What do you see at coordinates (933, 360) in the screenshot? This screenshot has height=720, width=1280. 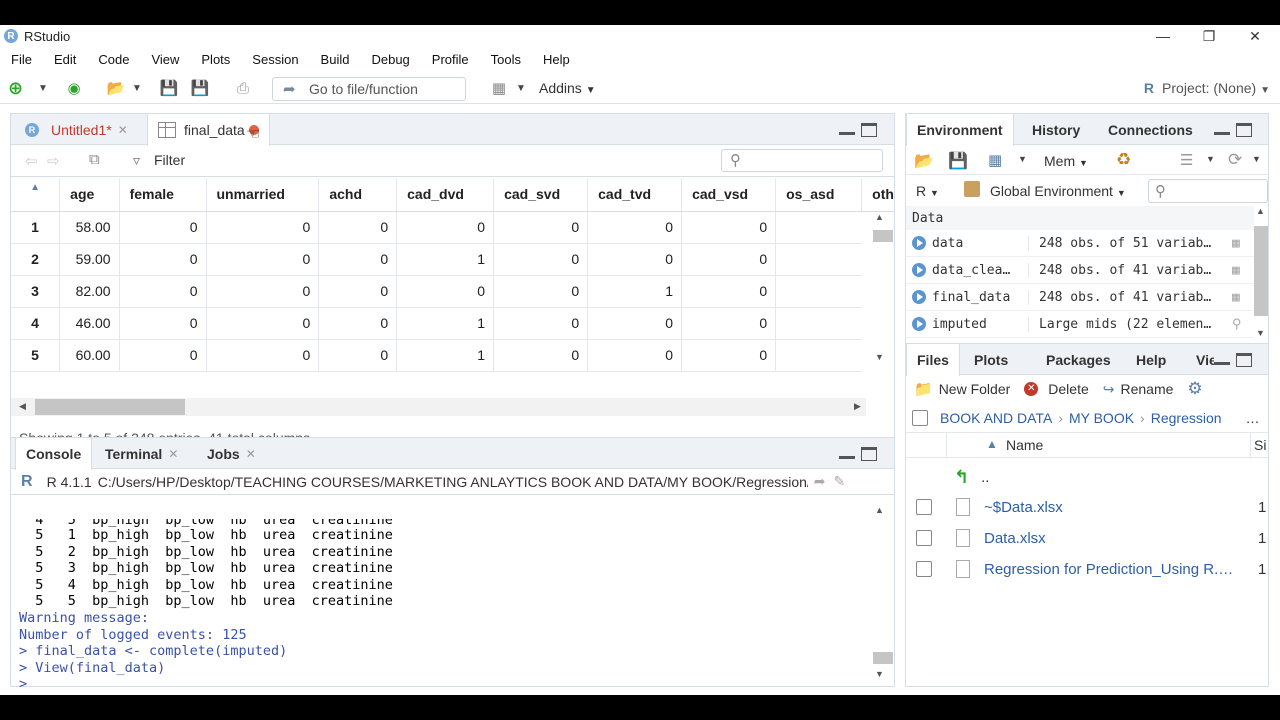 I see `tab-files: Files` at bounding box center [933, 360].